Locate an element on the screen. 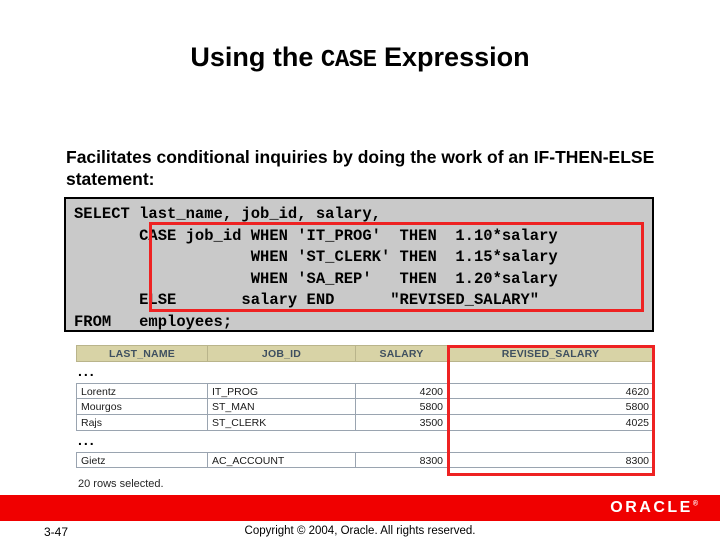  cell-revised-salary: 4620 is located at coordinates (550, 391).